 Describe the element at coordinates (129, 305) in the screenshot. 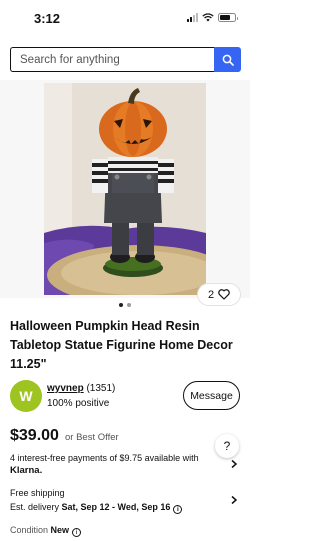

I see `pager-dot` at that location.